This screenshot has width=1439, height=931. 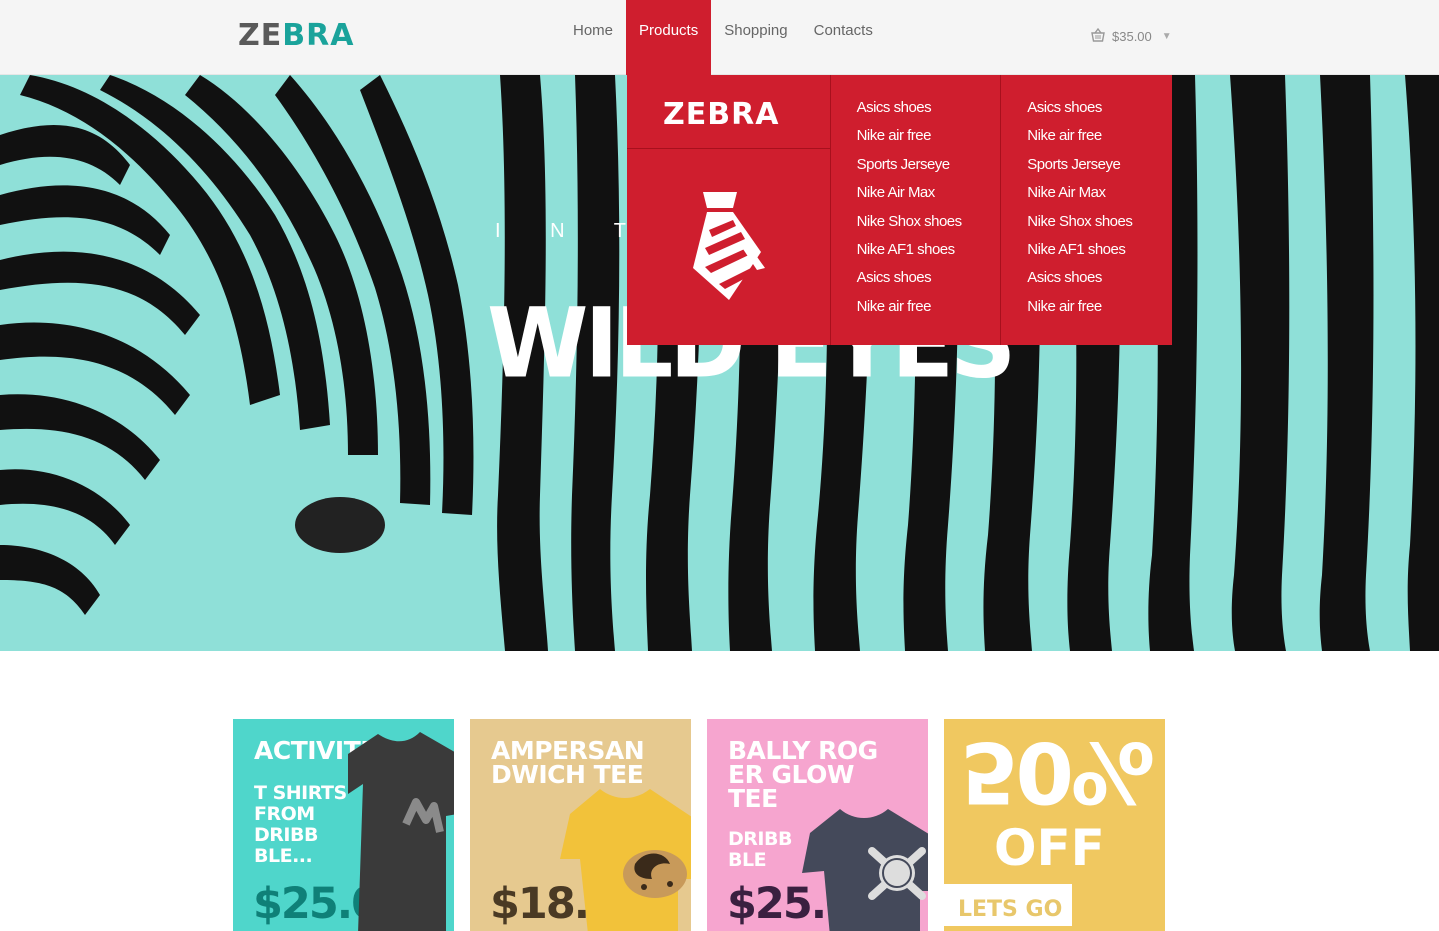 I want to click on nav-shopping: Shopping, so click(x=755, y=37).